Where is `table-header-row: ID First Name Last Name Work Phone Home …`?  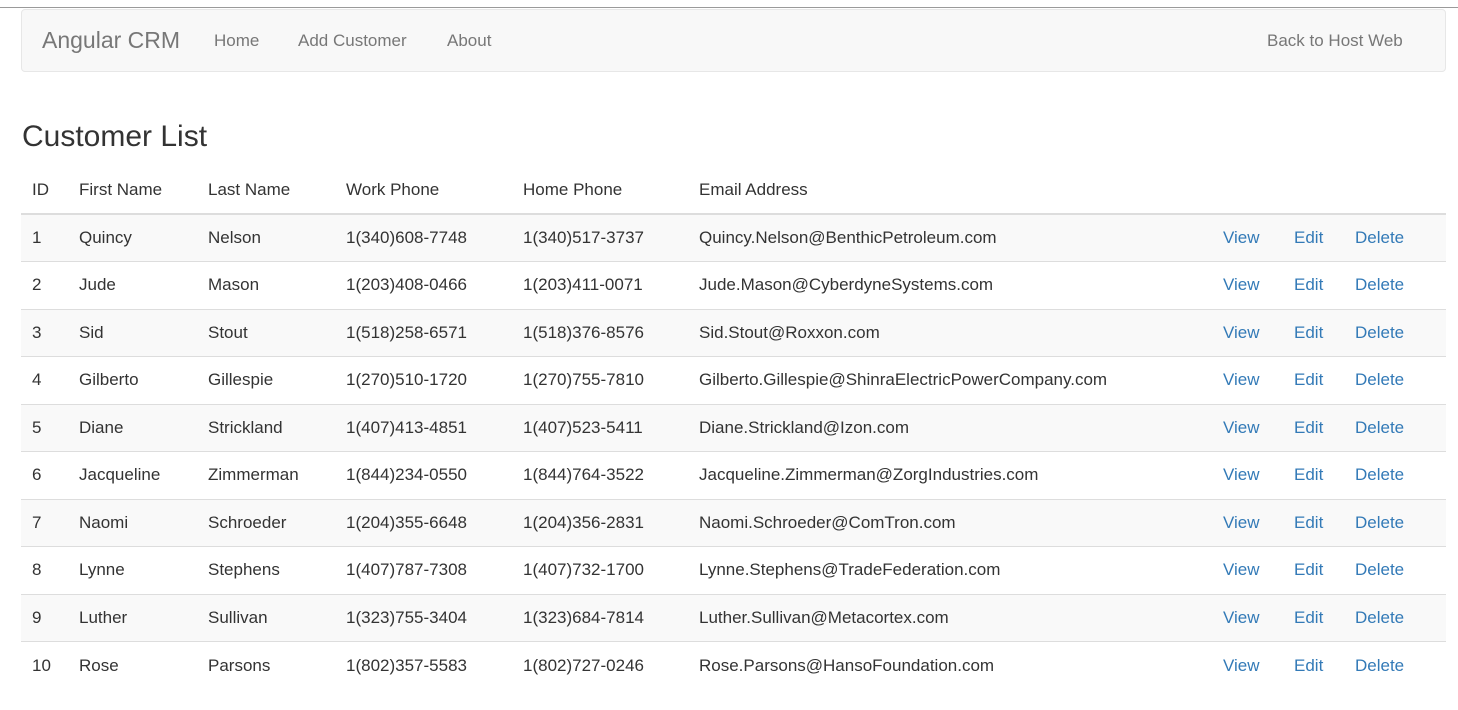 table-header-row: ID First Name Last Name Work Phone Home … is located at coordinates (733, 191).